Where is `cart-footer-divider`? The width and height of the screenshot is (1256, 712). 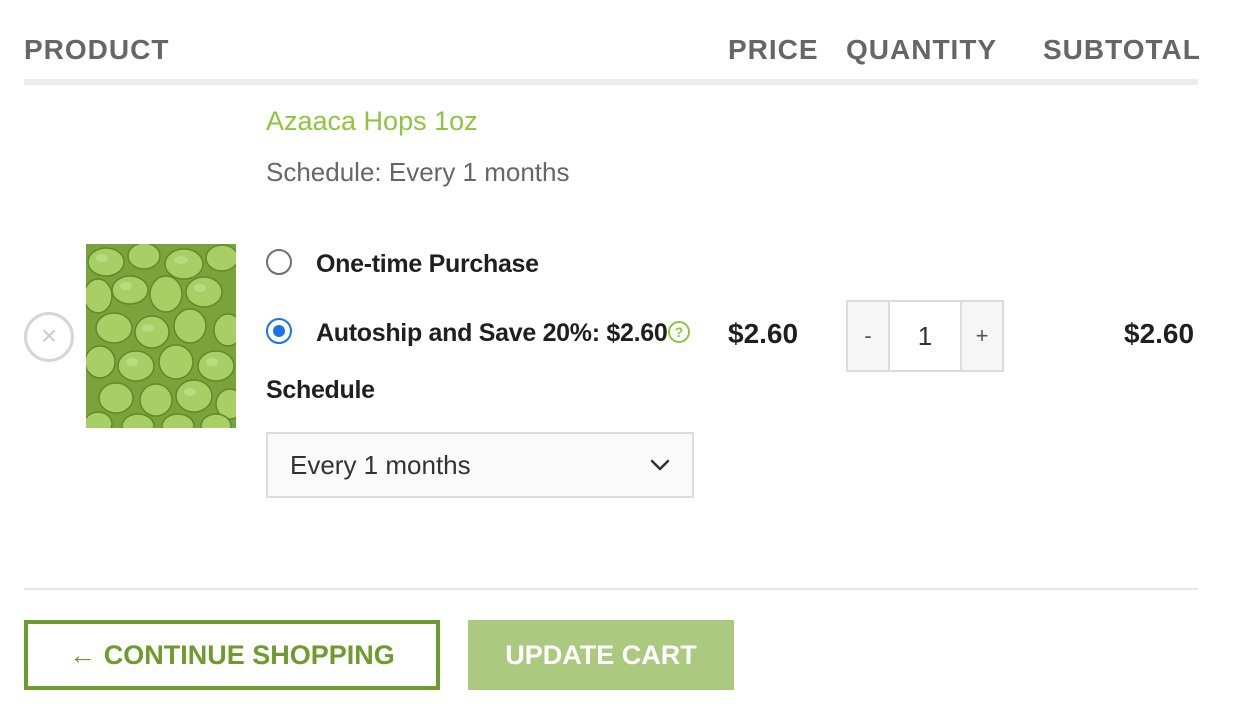 cart-footer-divider is located at coordinates (611, 589).